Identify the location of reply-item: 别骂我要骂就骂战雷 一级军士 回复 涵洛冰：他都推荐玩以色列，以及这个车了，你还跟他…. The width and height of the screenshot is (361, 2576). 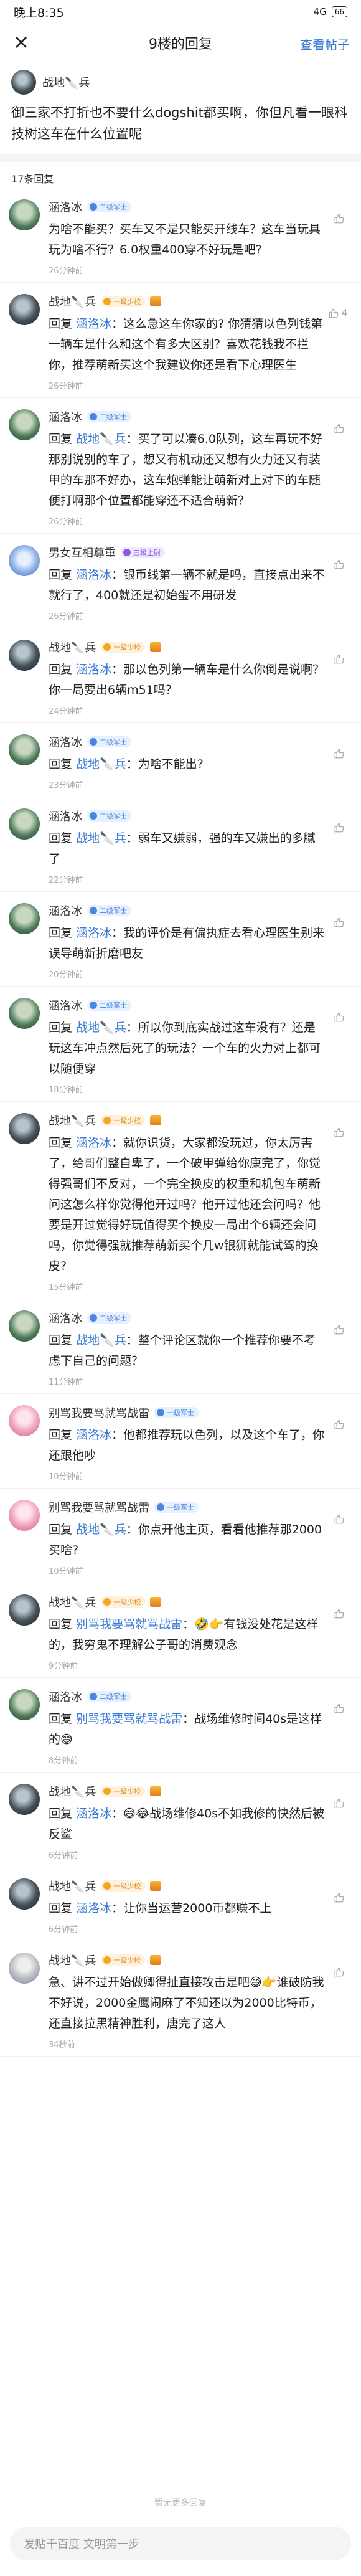
(180, 1442).